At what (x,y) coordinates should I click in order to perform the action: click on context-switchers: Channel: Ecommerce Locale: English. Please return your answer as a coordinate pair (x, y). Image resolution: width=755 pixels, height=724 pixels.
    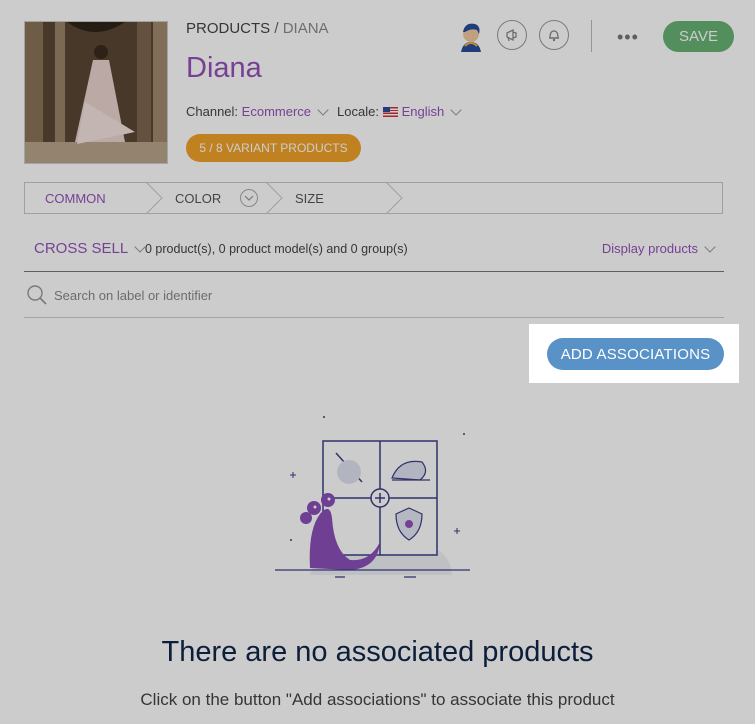
    Looking at the image, I should click on (328, 111).